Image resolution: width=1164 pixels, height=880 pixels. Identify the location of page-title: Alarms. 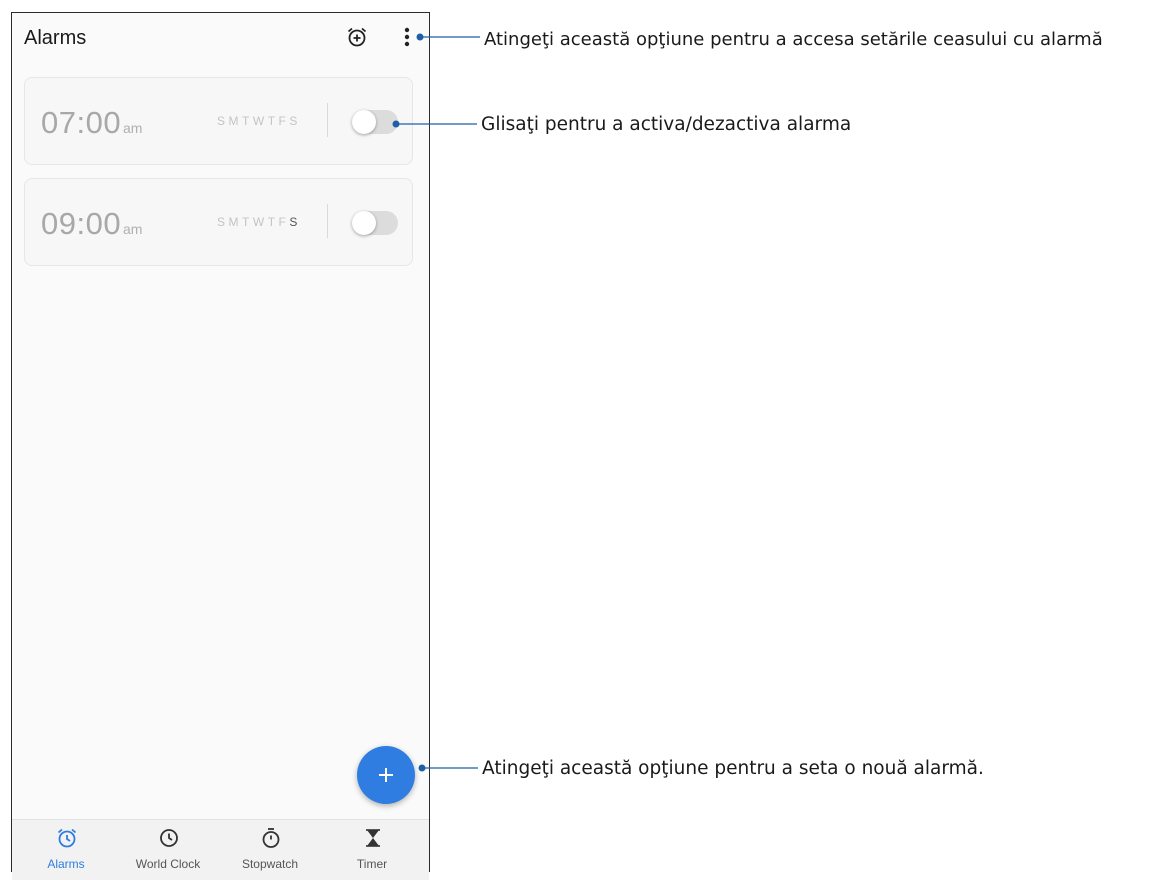
(55, 38).